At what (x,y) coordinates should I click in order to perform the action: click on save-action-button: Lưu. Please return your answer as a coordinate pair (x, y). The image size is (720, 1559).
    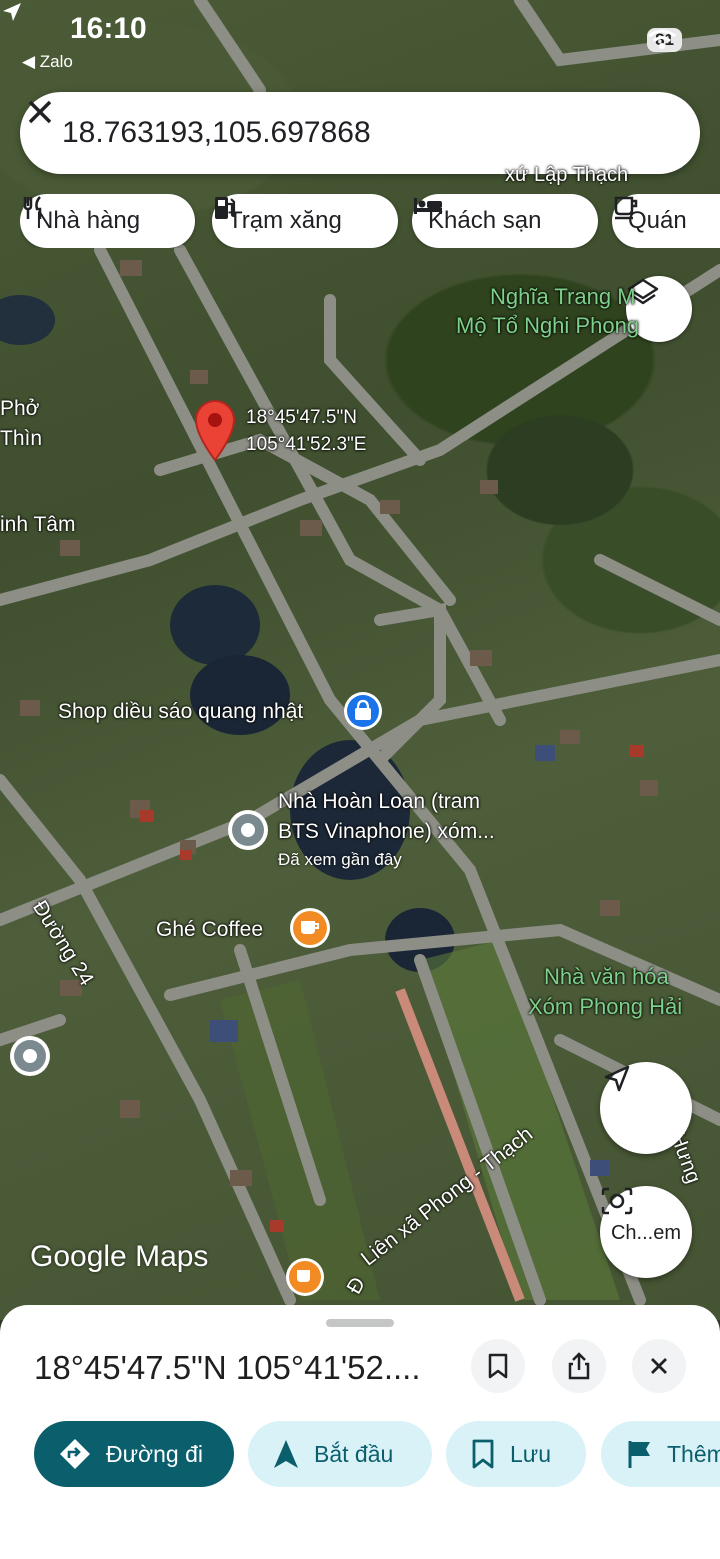
    Looking at the image, I should click on (516, 1454).